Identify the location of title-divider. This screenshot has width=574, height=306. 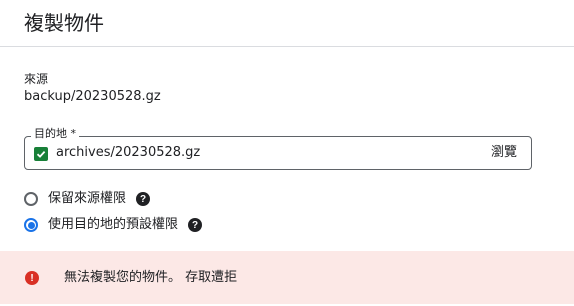
(287, 46).